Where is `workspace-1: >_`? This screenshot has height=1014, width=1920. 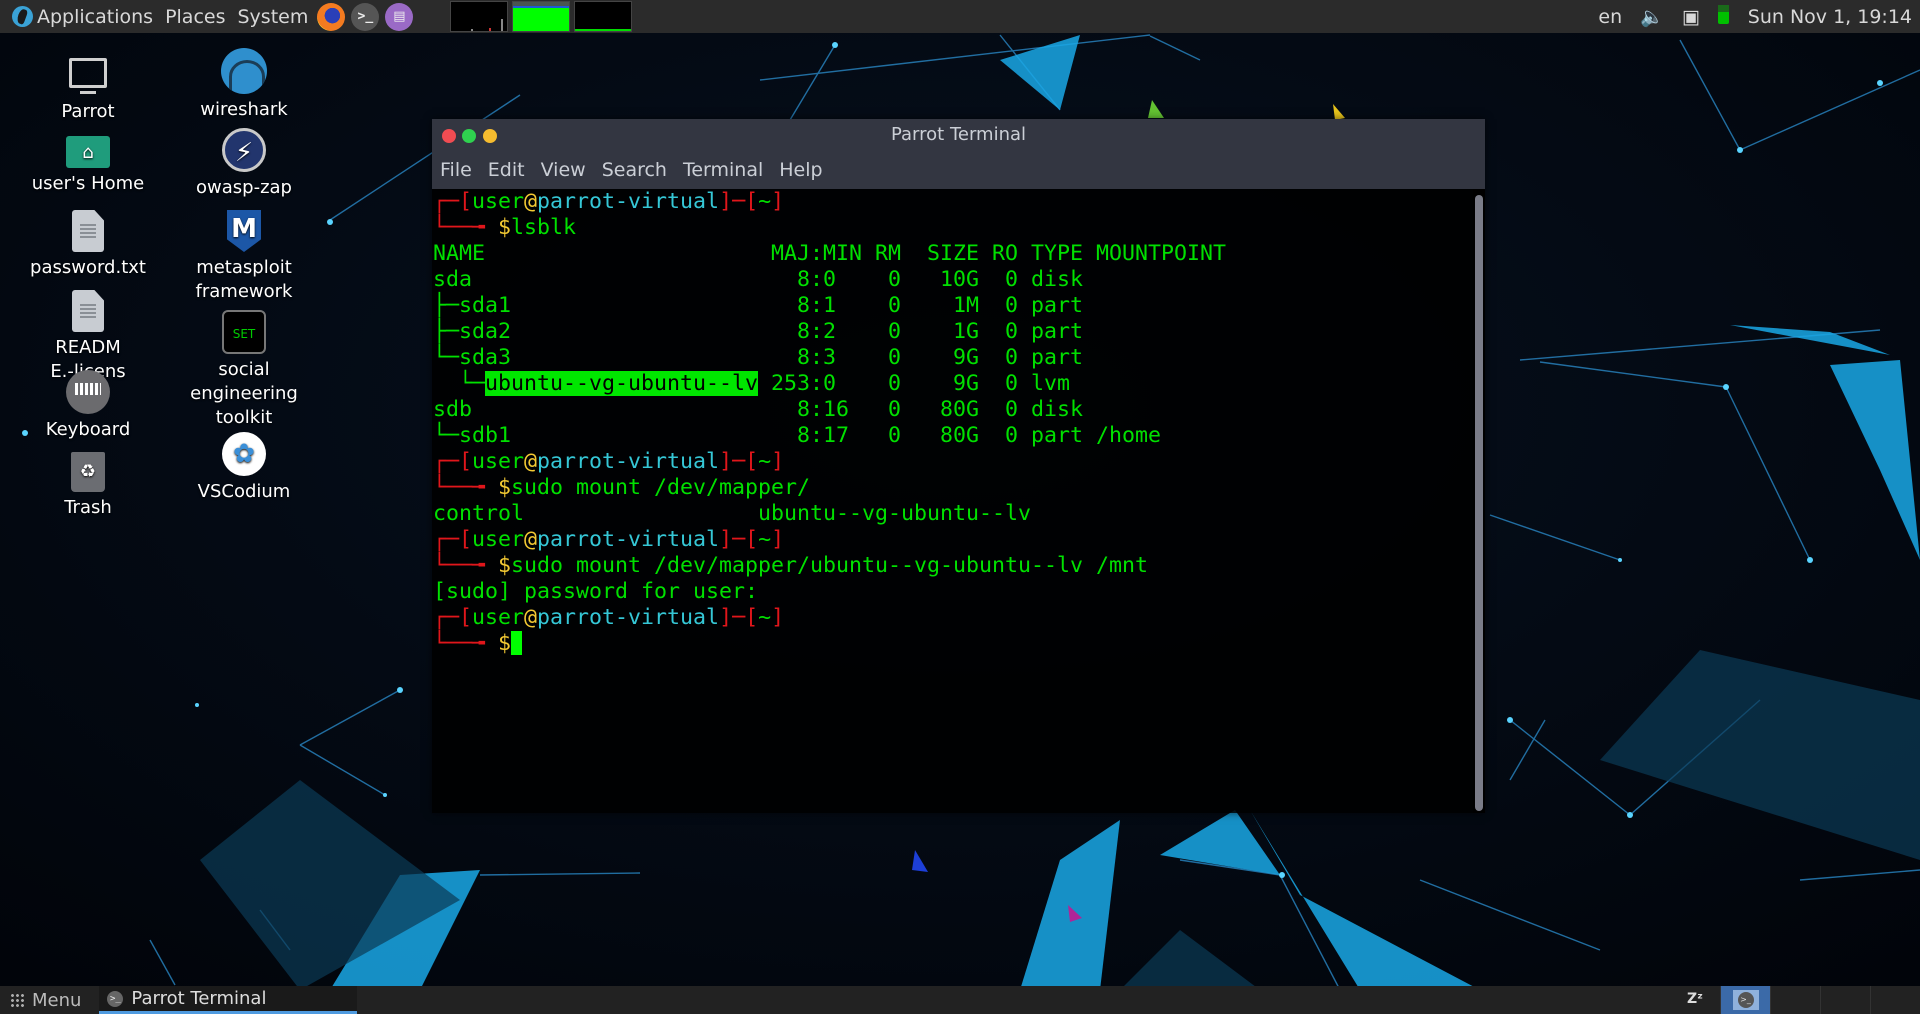 workspace-1: >_ is located at coordinates (1745, 1000).